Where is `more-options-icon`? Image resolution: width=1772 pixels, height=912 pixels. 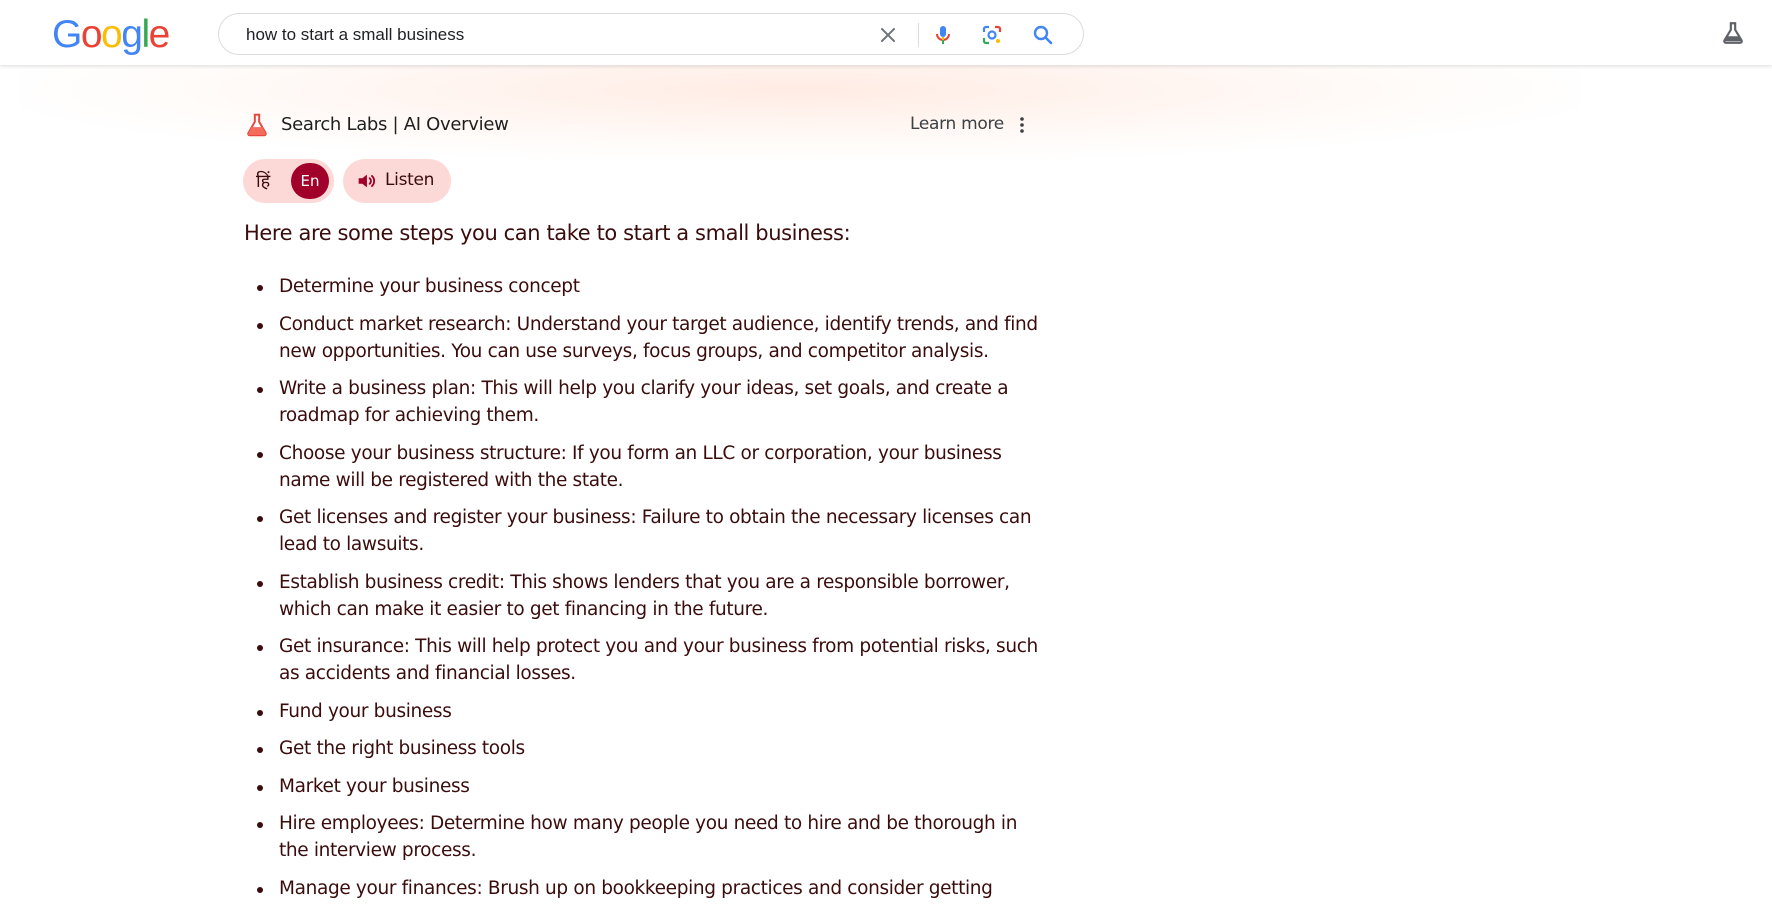 more-options-icon is located at coordinates (1022, 125).